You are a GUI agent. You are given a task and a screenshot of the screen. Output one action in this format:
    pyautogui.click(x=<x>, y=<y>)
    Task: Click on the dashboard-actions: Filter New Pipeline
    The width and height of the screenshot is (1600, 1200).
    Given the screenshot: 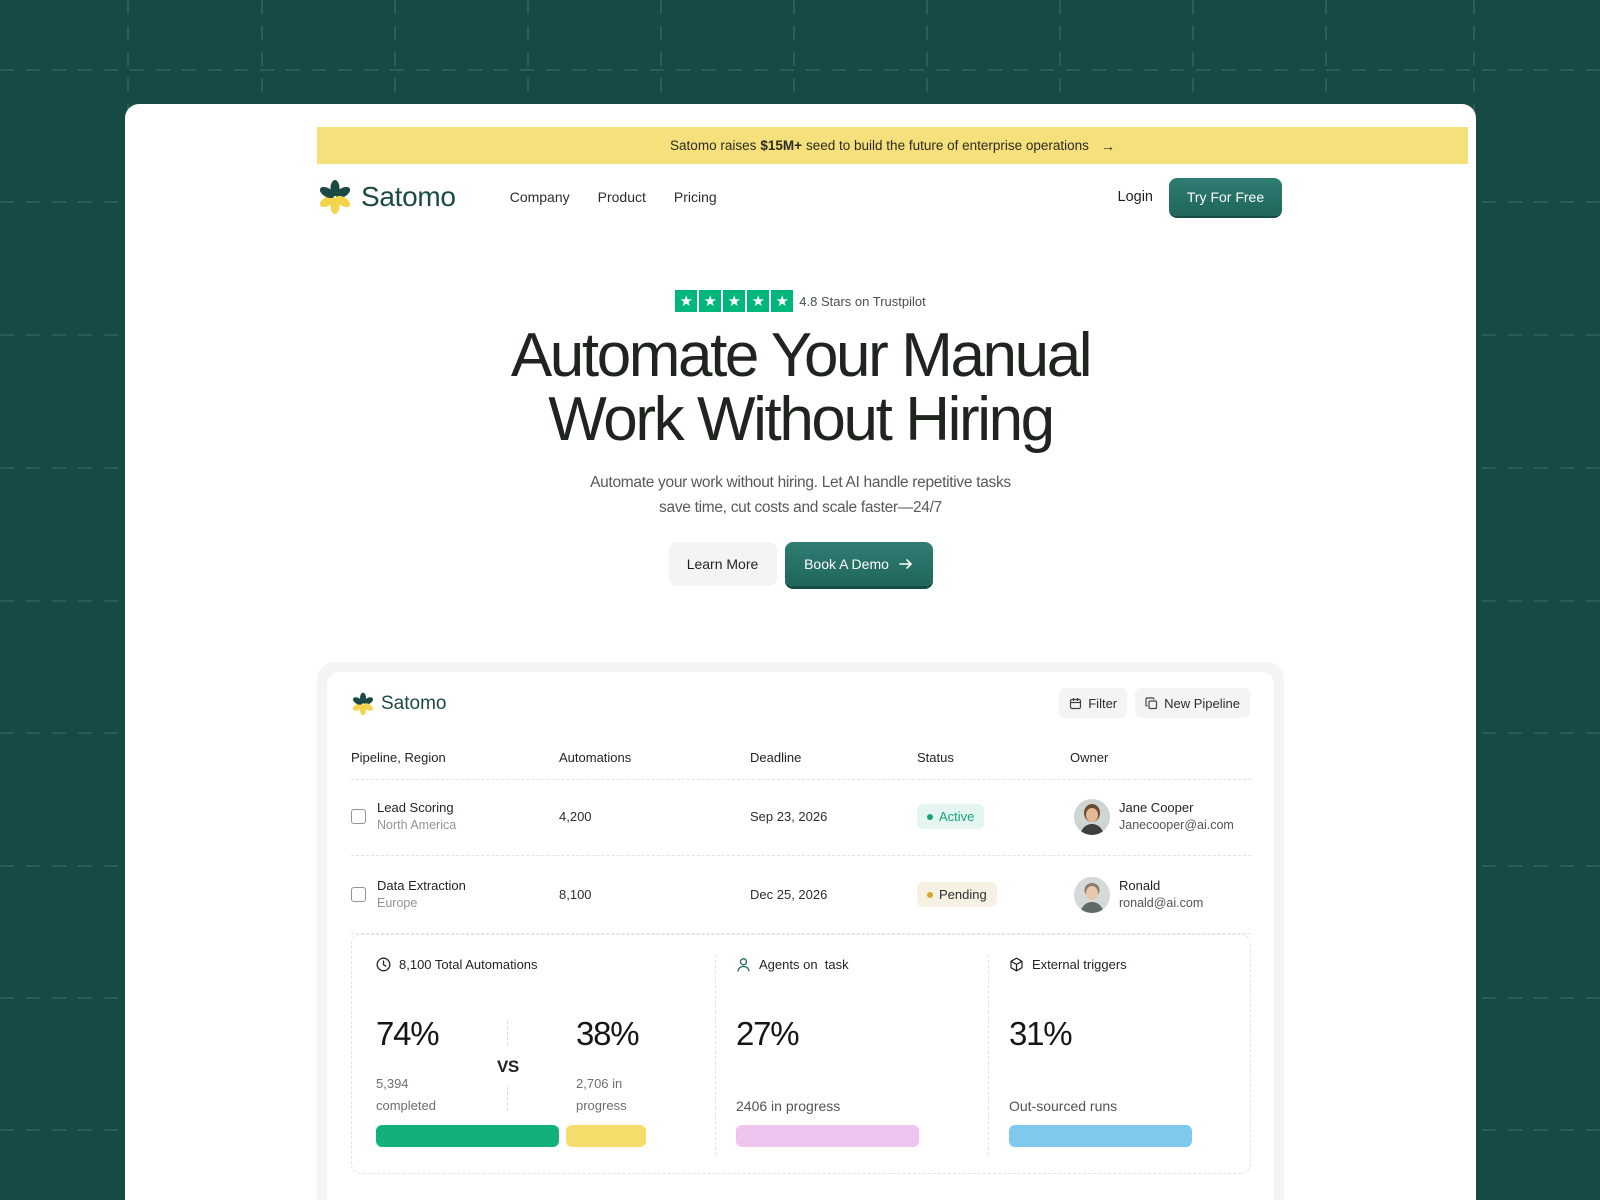 What is the action you would take?
    pyautogui.click(x=1154, y=703)
    